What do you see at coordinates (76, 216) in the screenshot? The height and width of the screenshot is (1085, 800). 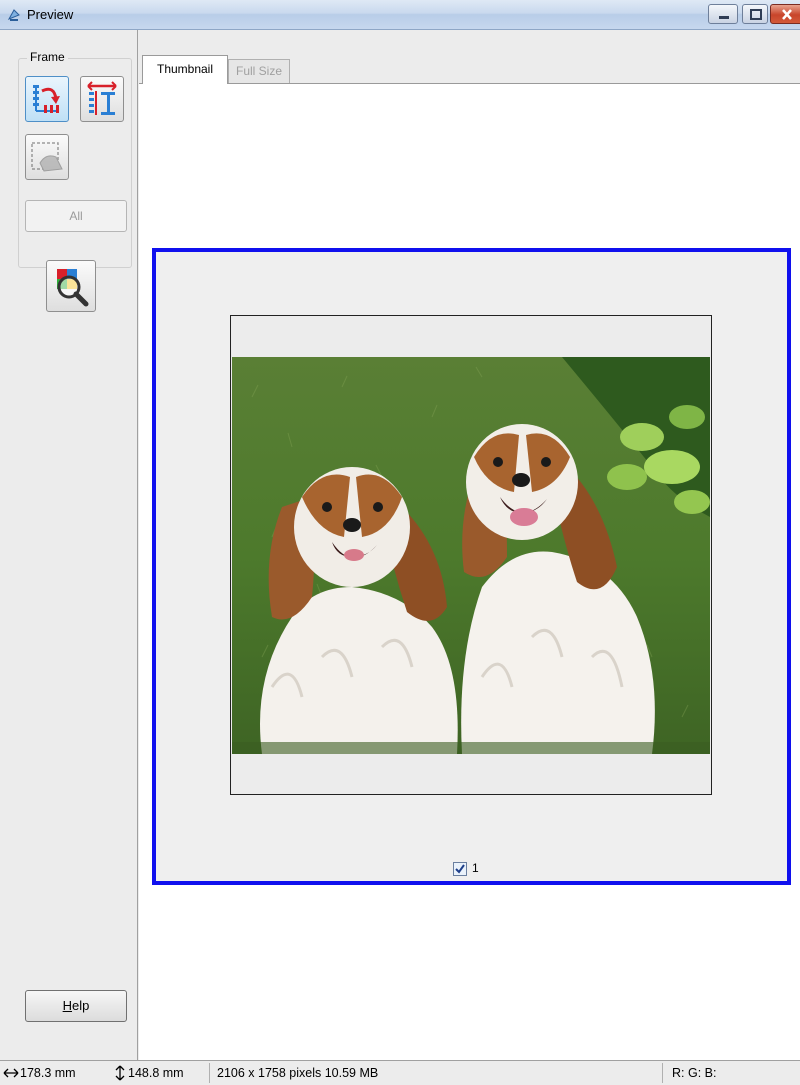 I see `all-frames-button: All` at bounding box center [76, 216].